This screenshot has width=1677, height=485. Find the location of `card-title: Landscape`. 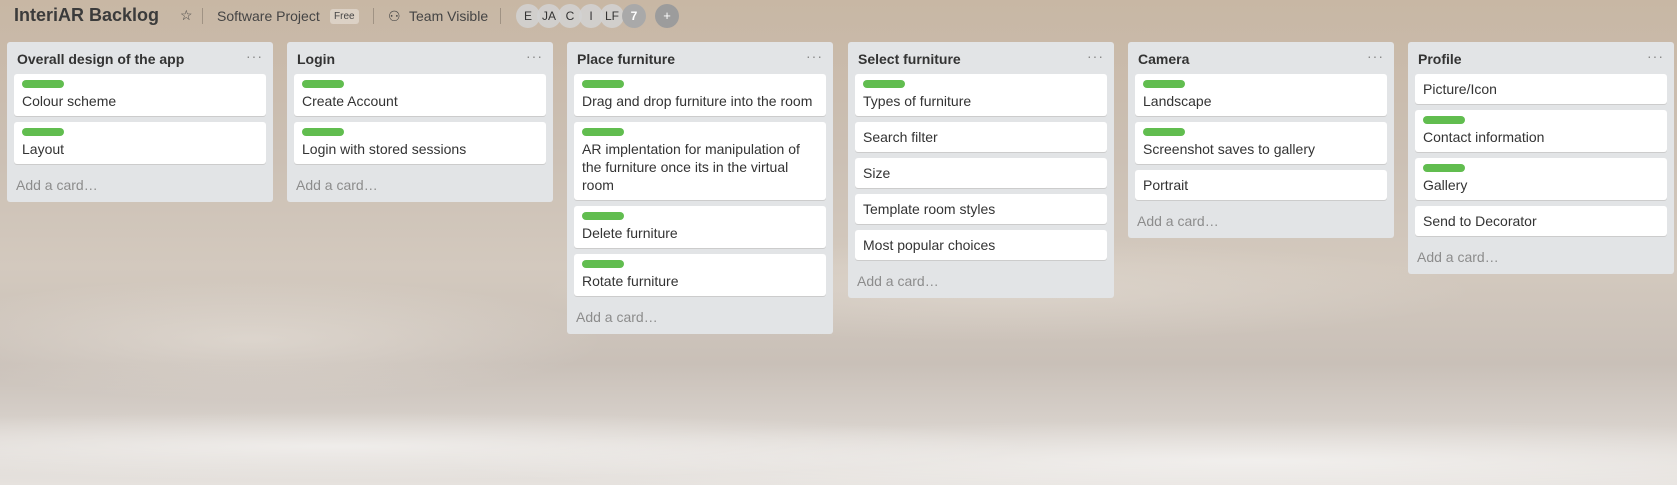

card-title: Landscape is located at coordinates (1177, 101).